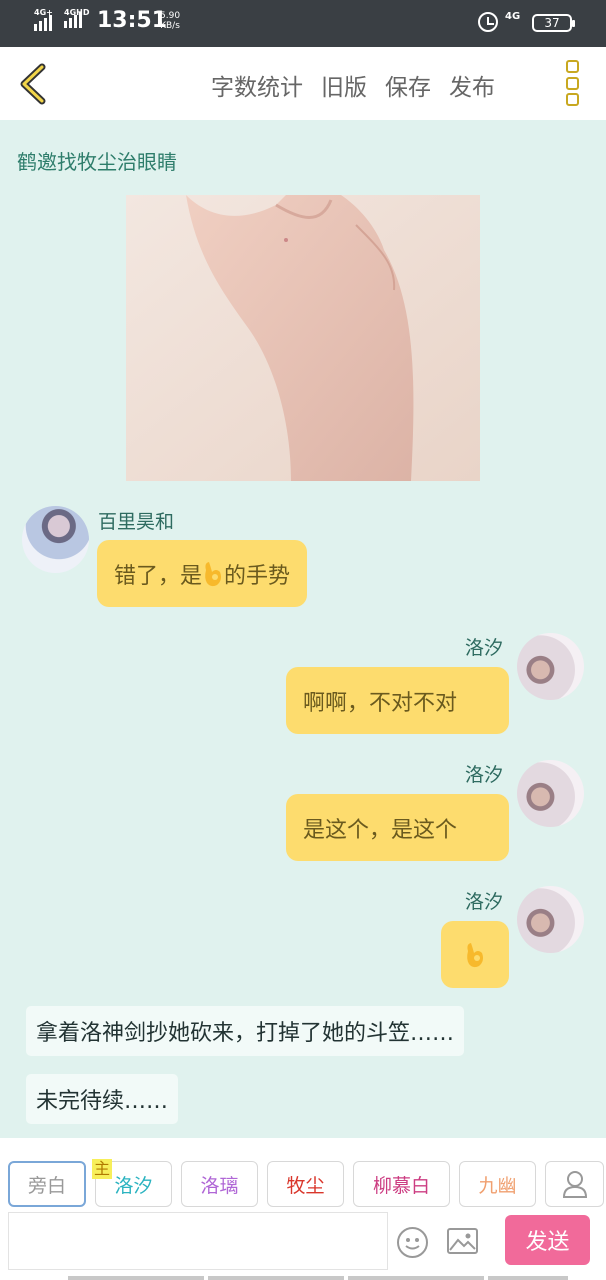 The image size is (606, 1280). Describe the element at coordinates (102, 1169) in the screenshot. I see `main-role-badge: 主` at that location.